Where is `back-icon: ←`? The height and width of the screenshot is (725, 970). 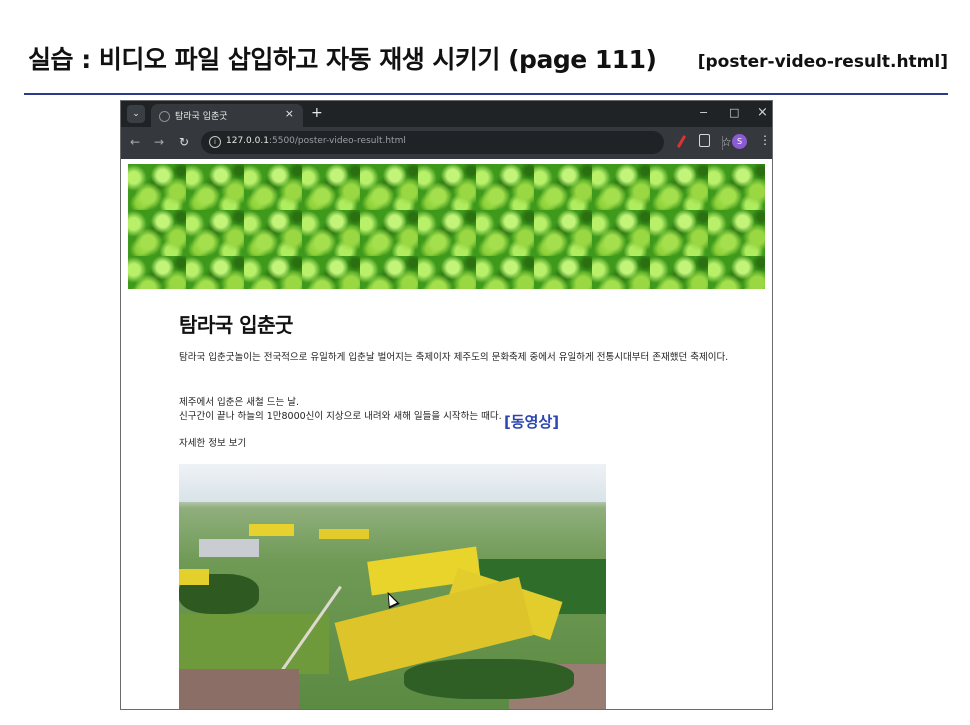 back-icon: ← is located at coordinates (135, 142).